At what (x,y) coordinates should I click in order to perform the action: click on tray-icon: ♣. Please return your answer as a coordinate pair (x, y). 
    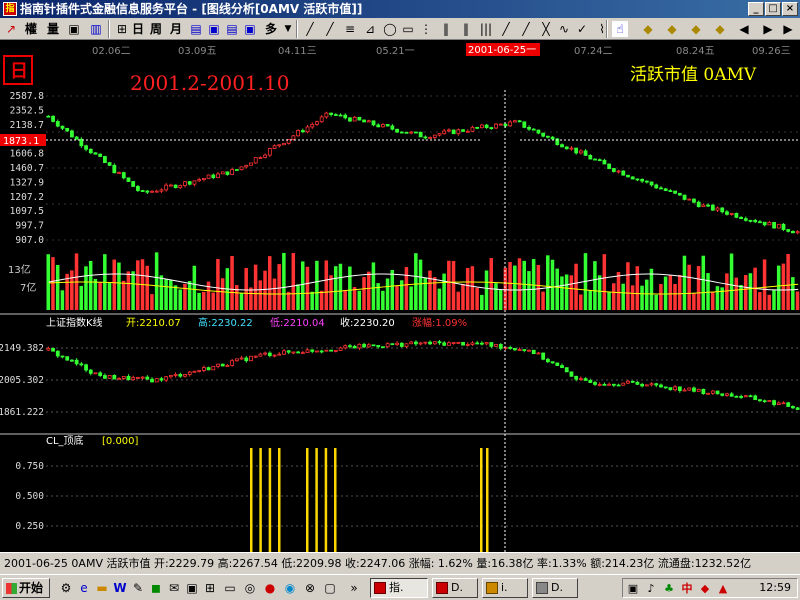
    Looking at the image, I should click on (669, 589).